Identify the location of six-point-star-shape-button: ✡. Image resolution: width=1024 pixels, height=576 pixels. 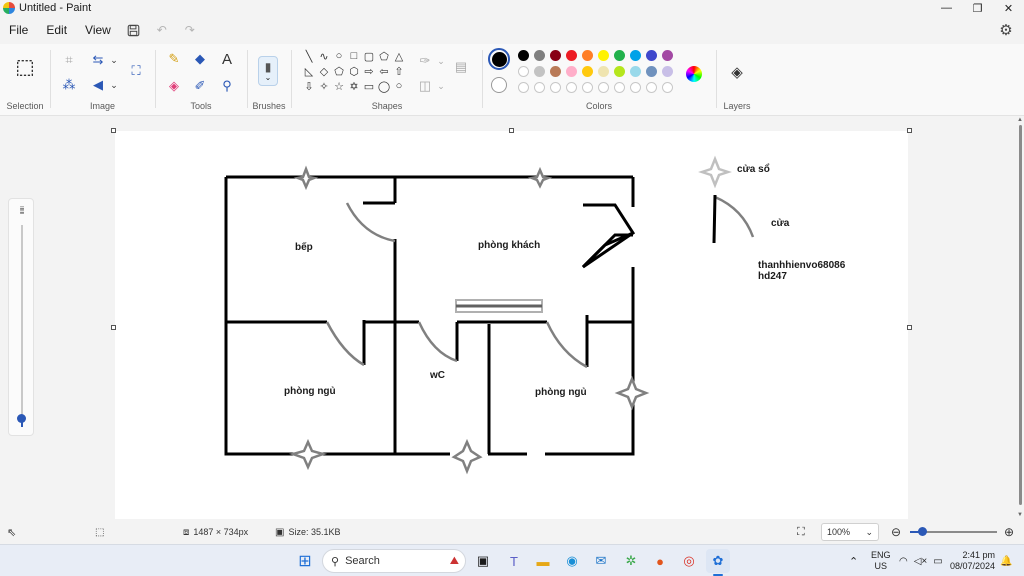
(354, 86).